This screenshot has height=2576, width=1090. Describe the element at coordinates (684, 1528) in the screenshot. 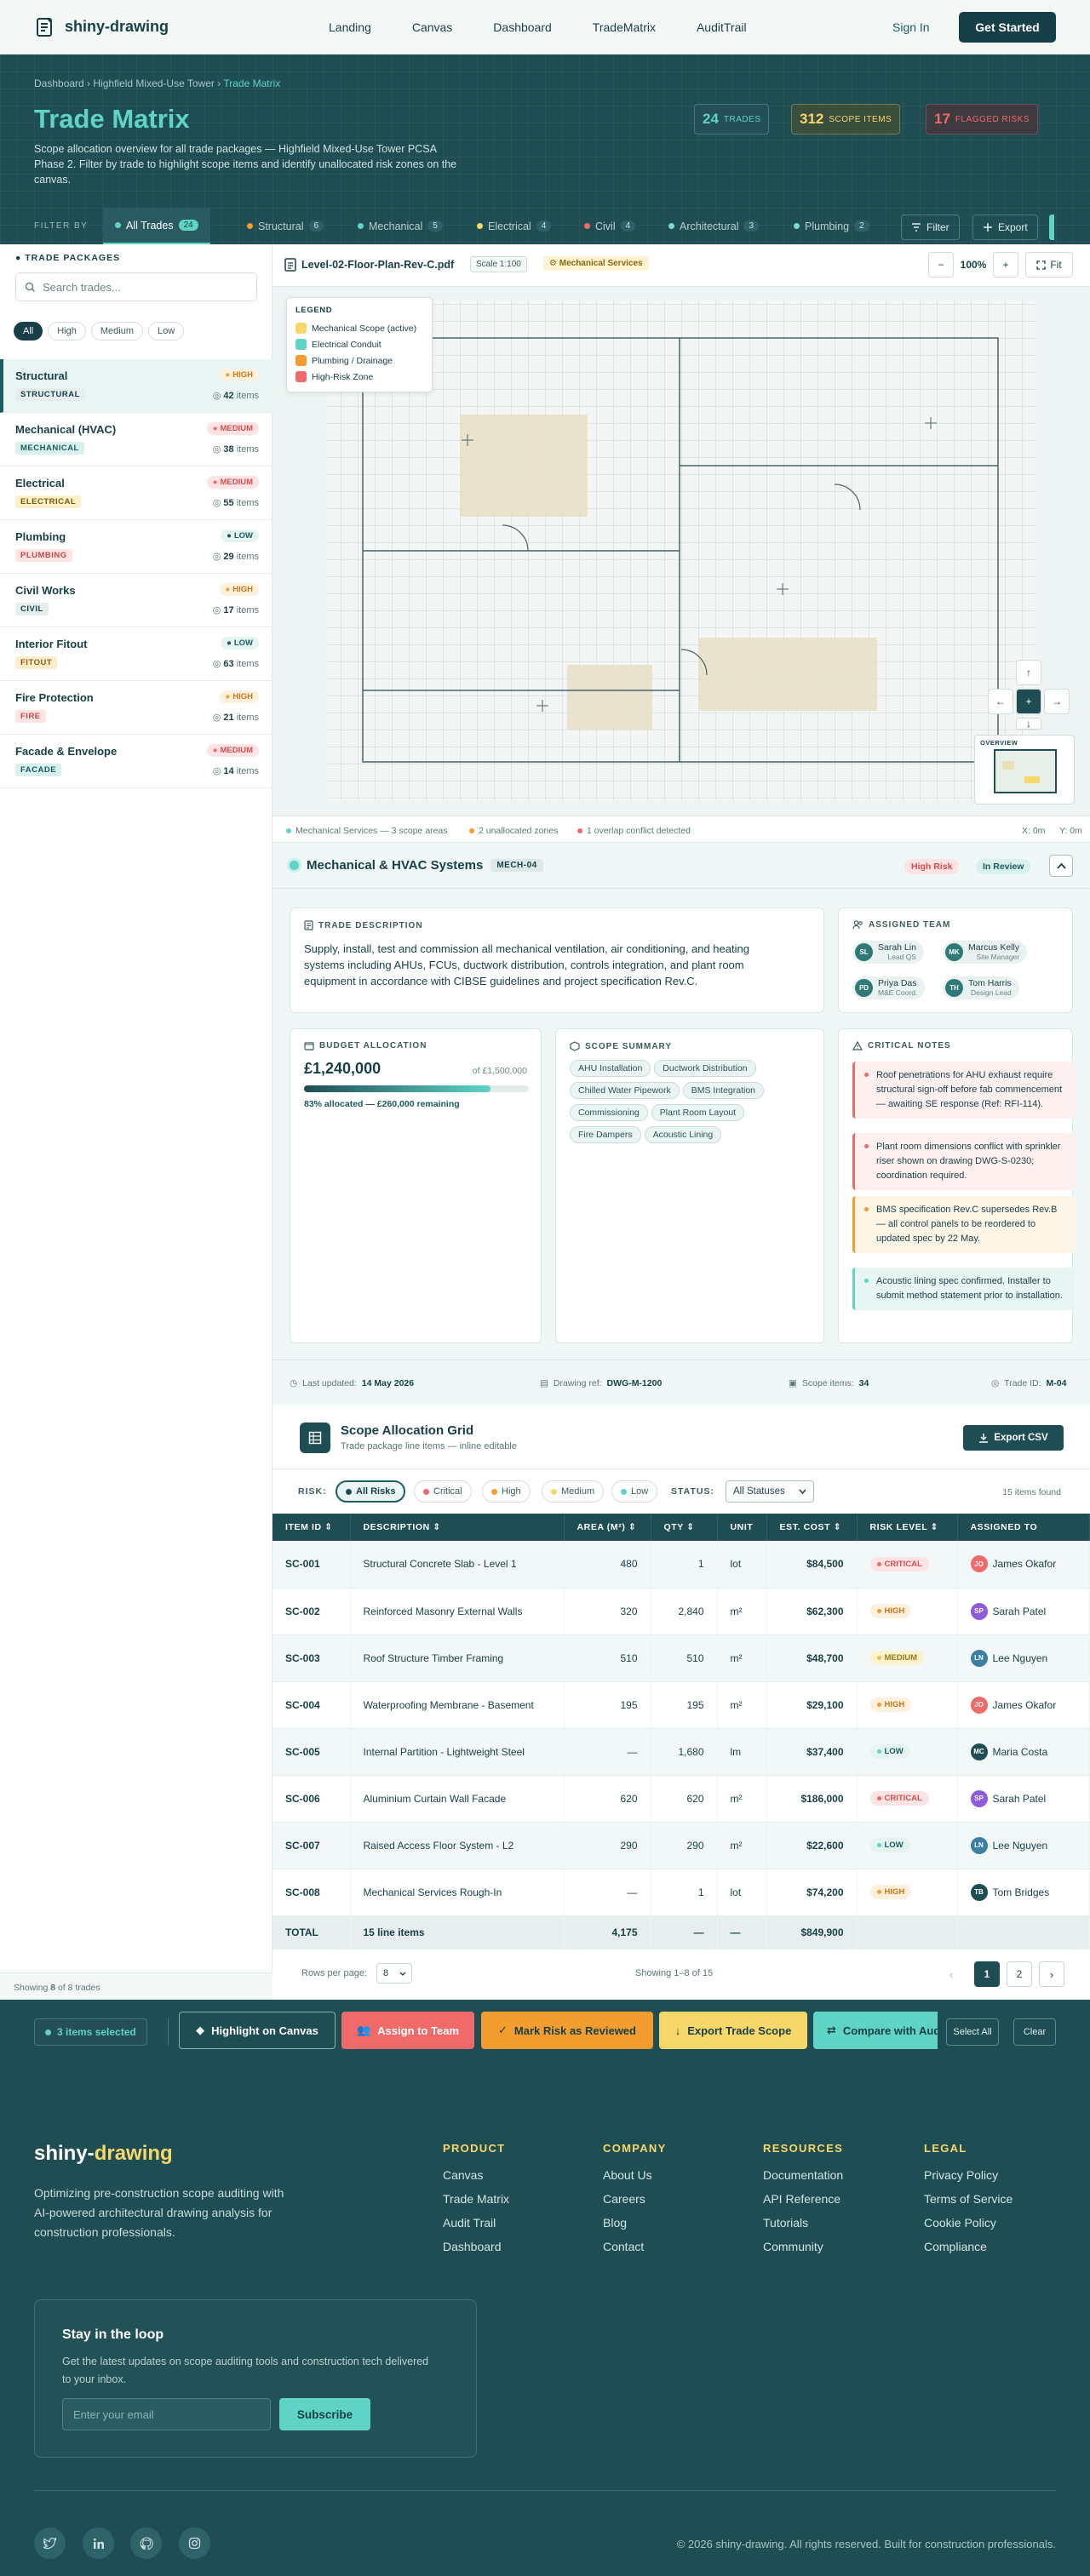

I see `column-header: QTY ⇕` at that location.